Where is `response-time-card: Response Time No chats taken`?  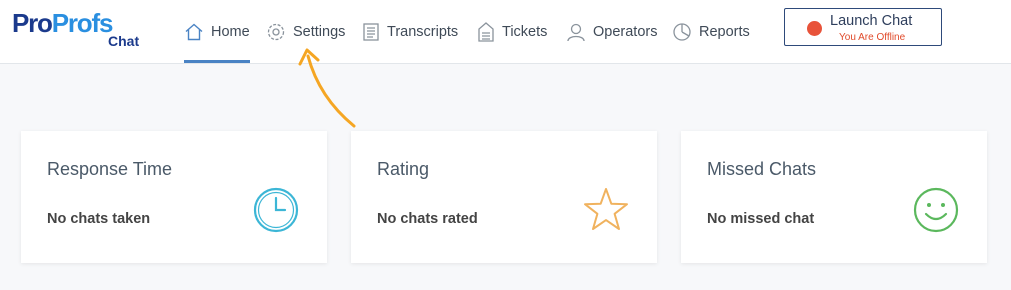 response-time-card: Response Time No chats taken is located at coordinates (174, 197).